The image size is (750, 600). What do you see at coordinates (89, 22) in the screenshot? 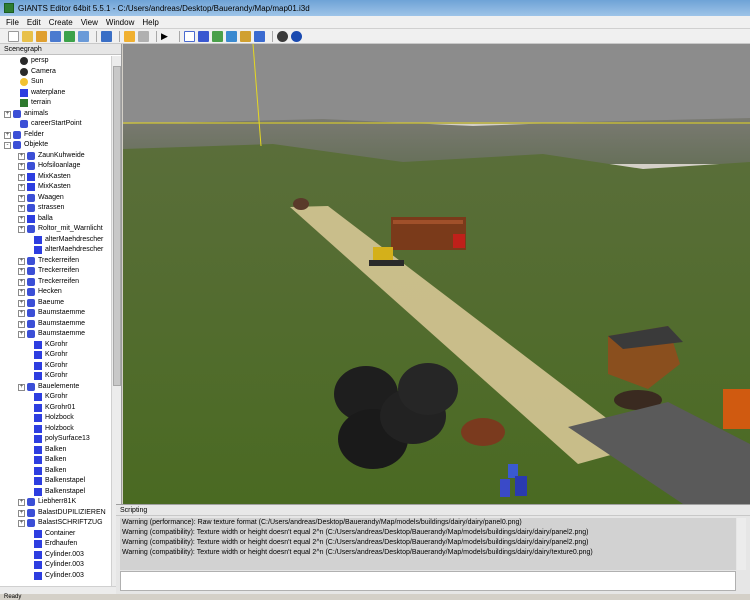
I see `menu-view: View` at bounding box center [89, 22].